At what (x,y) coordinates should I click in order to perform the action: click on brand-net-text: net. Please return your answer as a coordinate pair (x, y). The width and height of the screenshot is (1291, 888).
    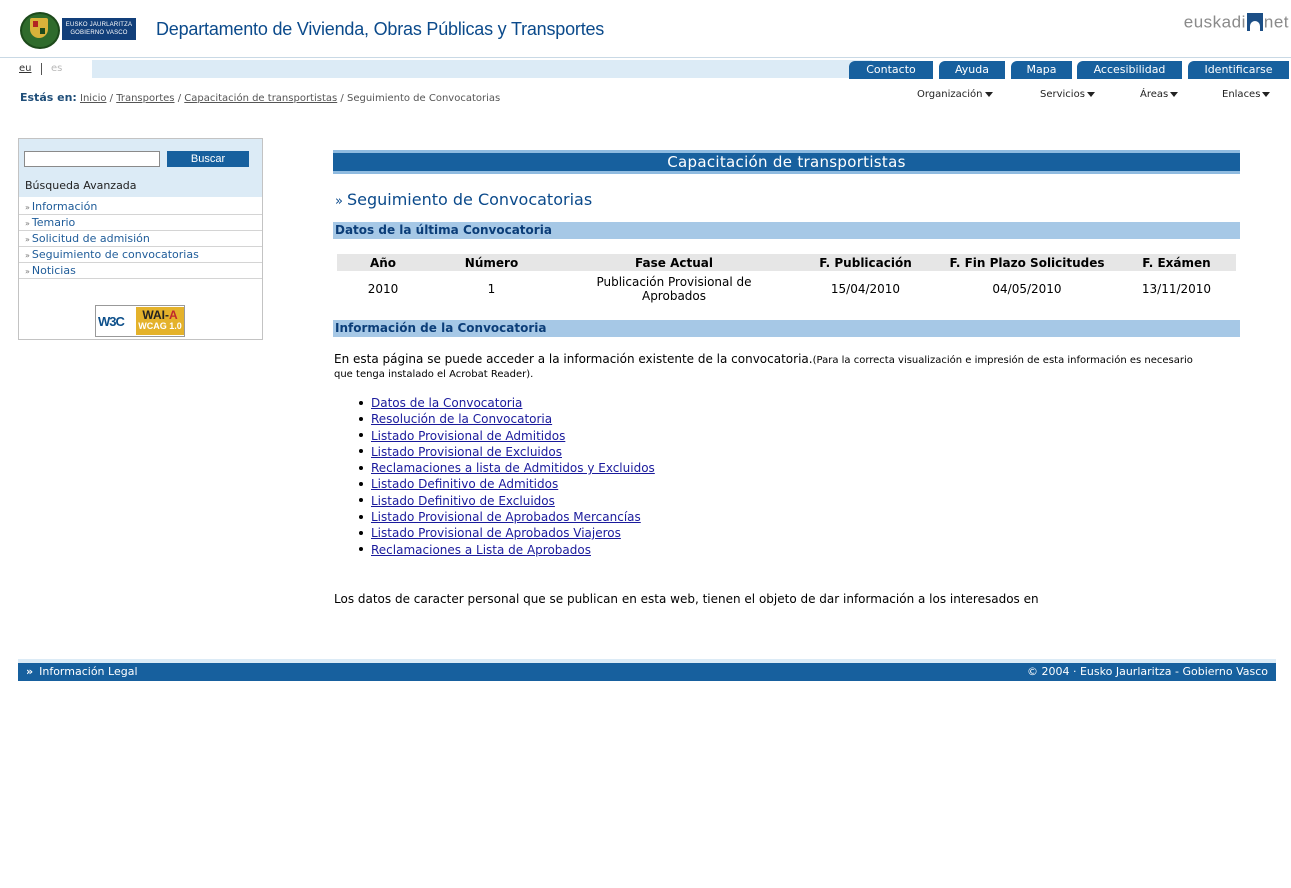
    Looking at the image, I should click on (1276, 22).